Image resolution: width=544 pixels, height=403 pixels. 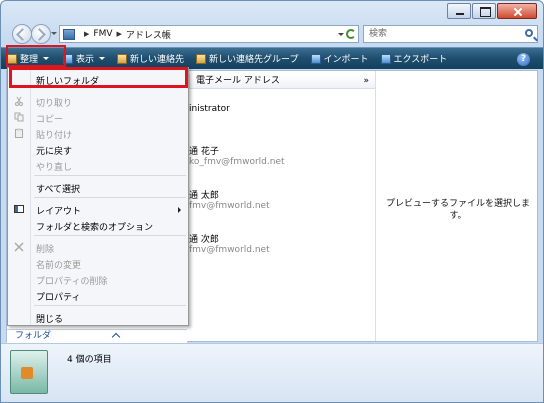 What do you see at coordinates (36, 56) in the screenshot?
I see `highlight-organize` at bounding box center [36, 56].